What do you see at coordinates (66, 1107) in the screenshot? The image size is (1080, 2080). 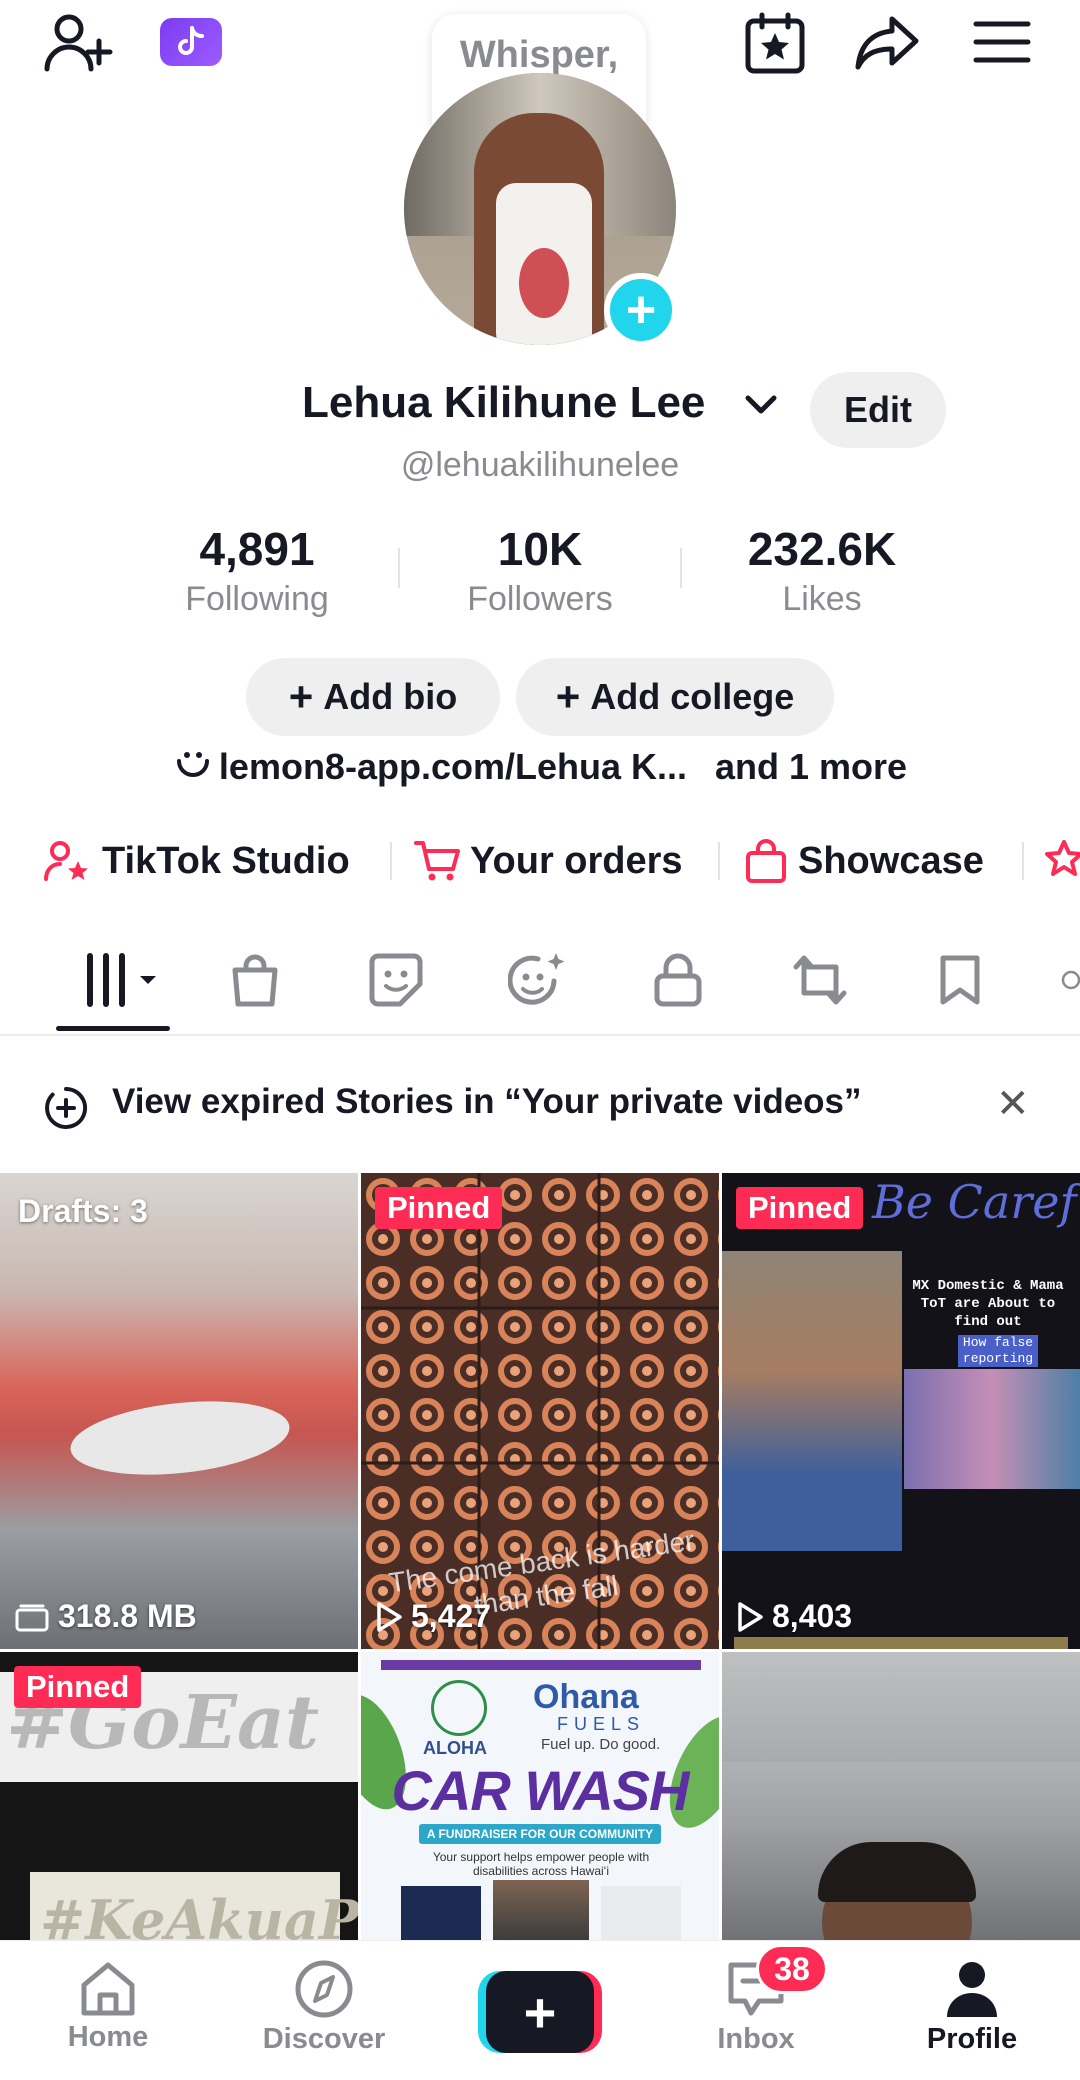 I see `story-plus-icon` at bounding box center [66, 1107].